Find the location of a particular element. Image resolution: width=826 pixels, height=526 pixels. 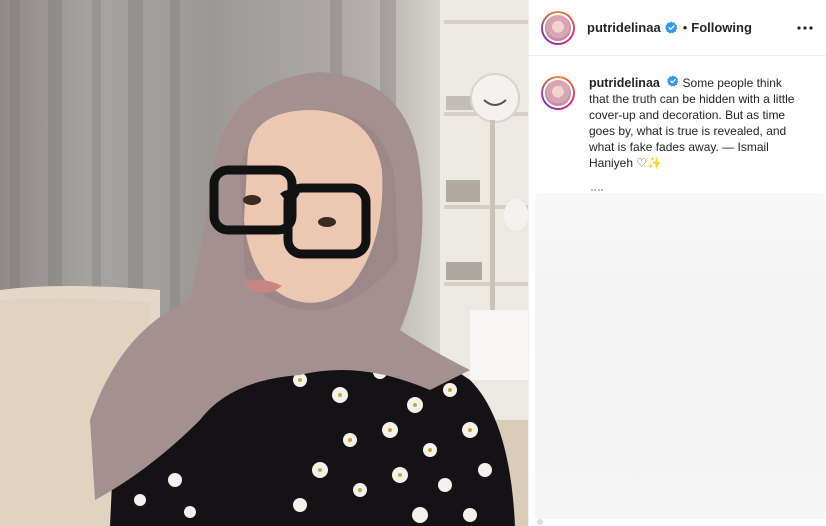

following-button: Following is located at coordinates (721, 27).